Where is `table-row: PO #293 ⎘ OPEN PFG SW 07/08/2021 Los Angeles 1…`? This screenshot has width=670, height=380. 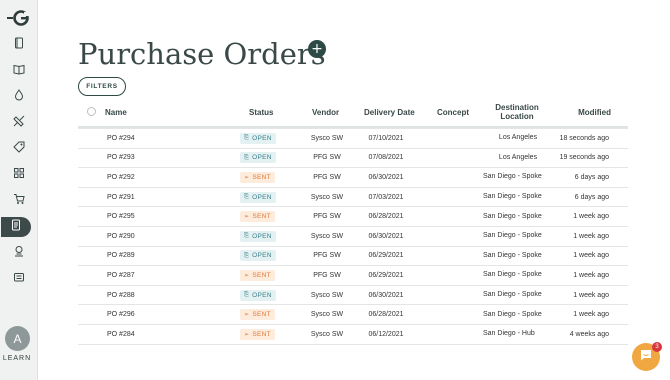
table-row: PO #293 ⎘ OPEN PFG SW 07/08/2021 Los Angeles 1… is located at coordinates (353, 159).